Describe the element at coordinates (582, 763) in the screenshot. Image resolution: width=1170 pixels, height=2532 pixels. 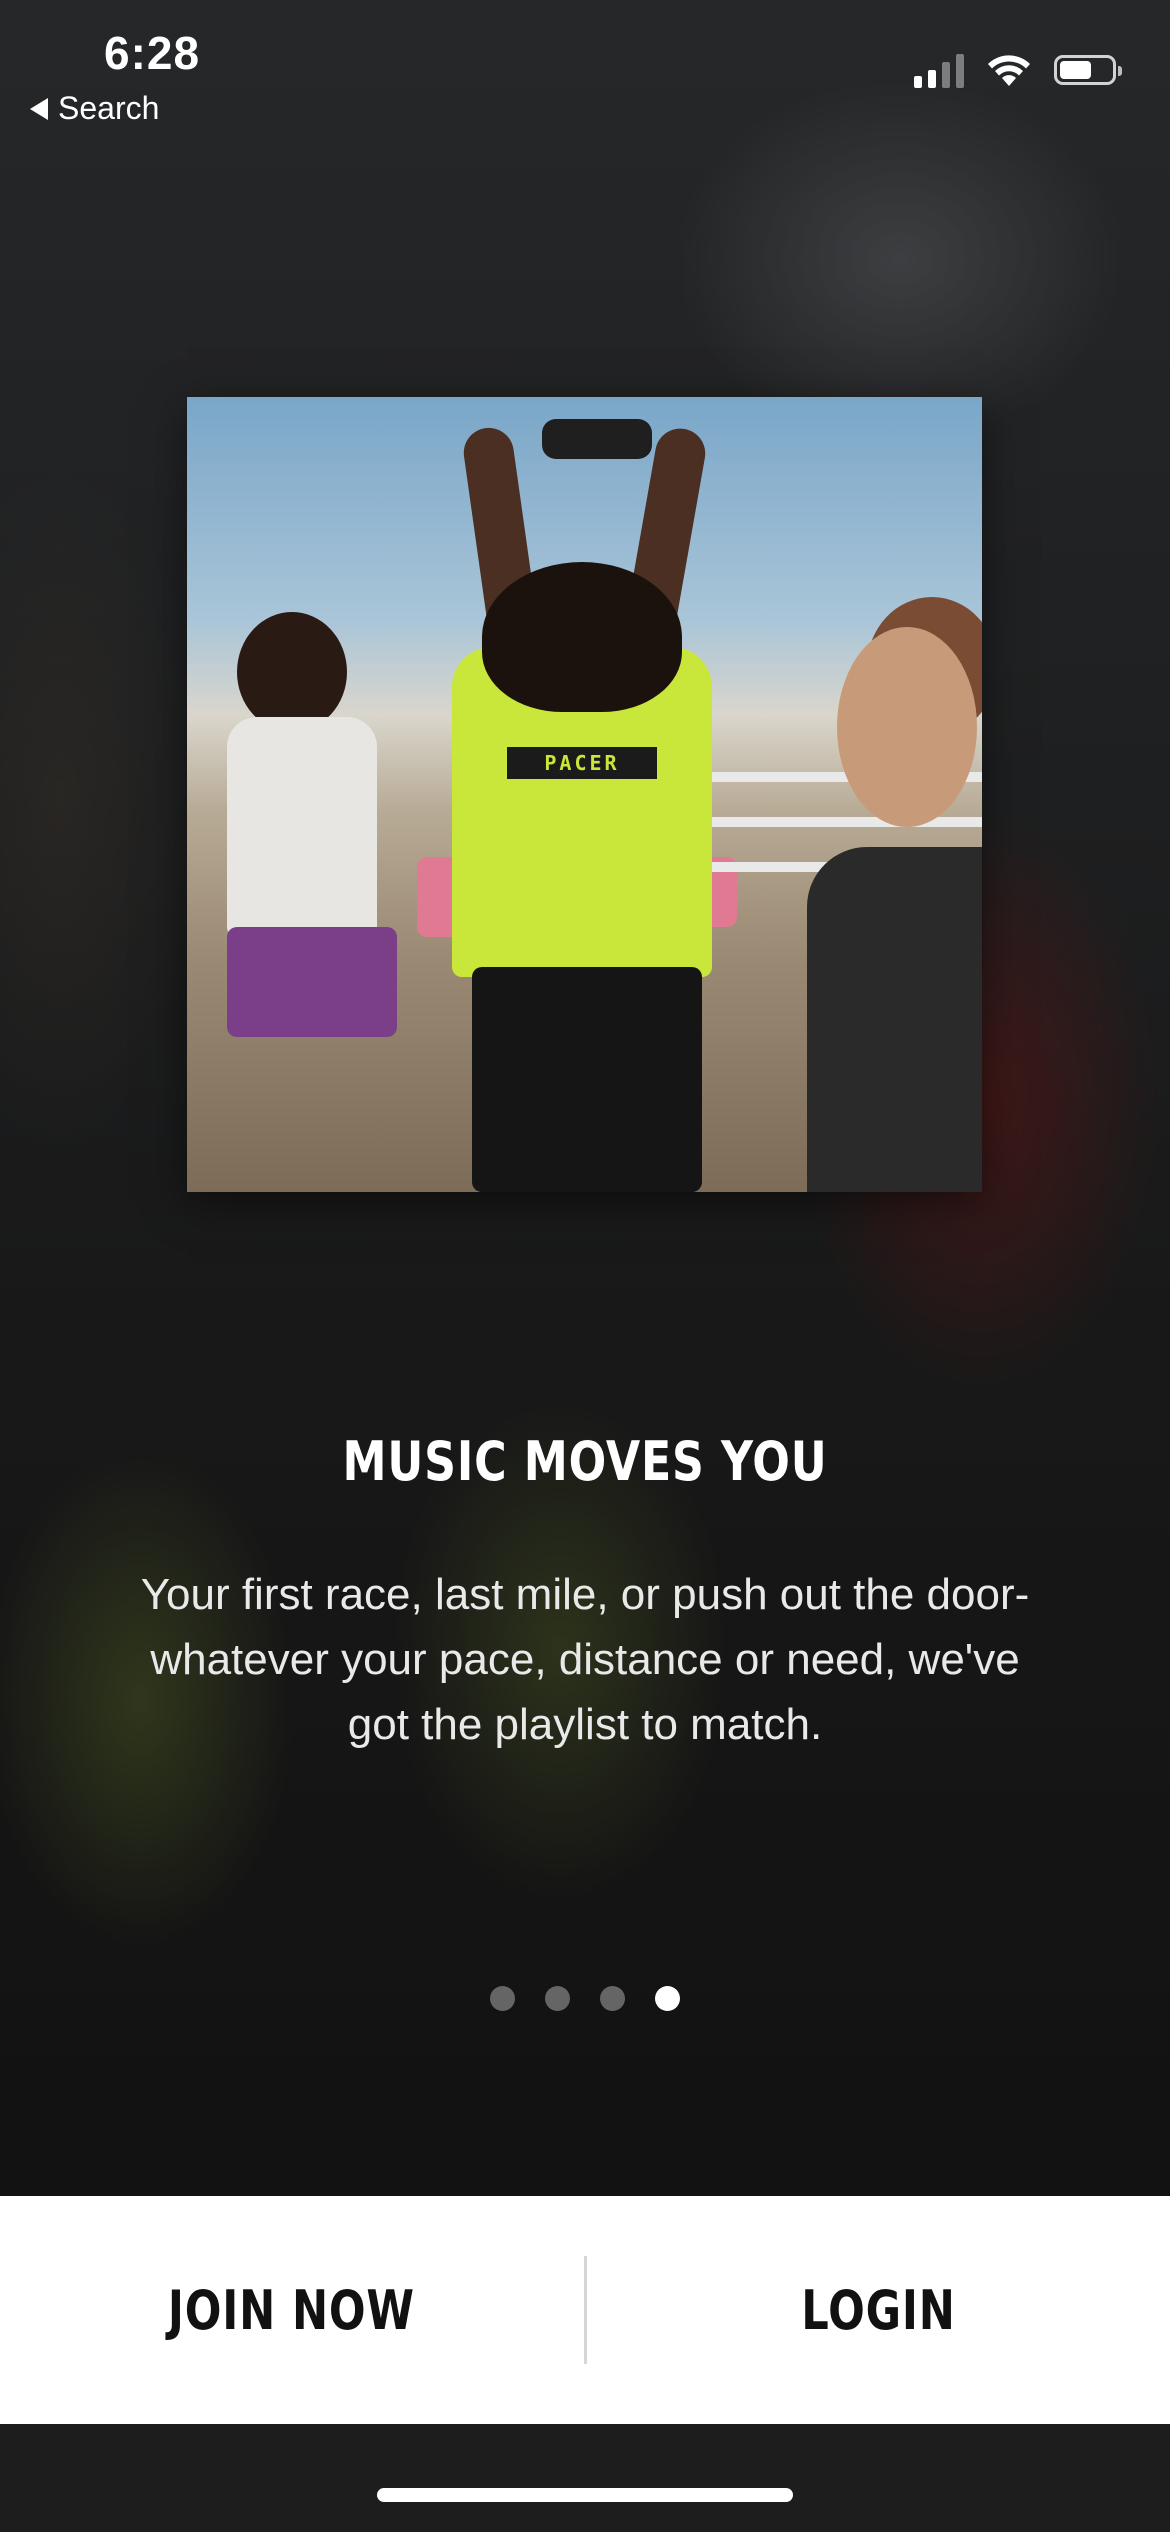
I see `shirt-logo: PACER` at that location.